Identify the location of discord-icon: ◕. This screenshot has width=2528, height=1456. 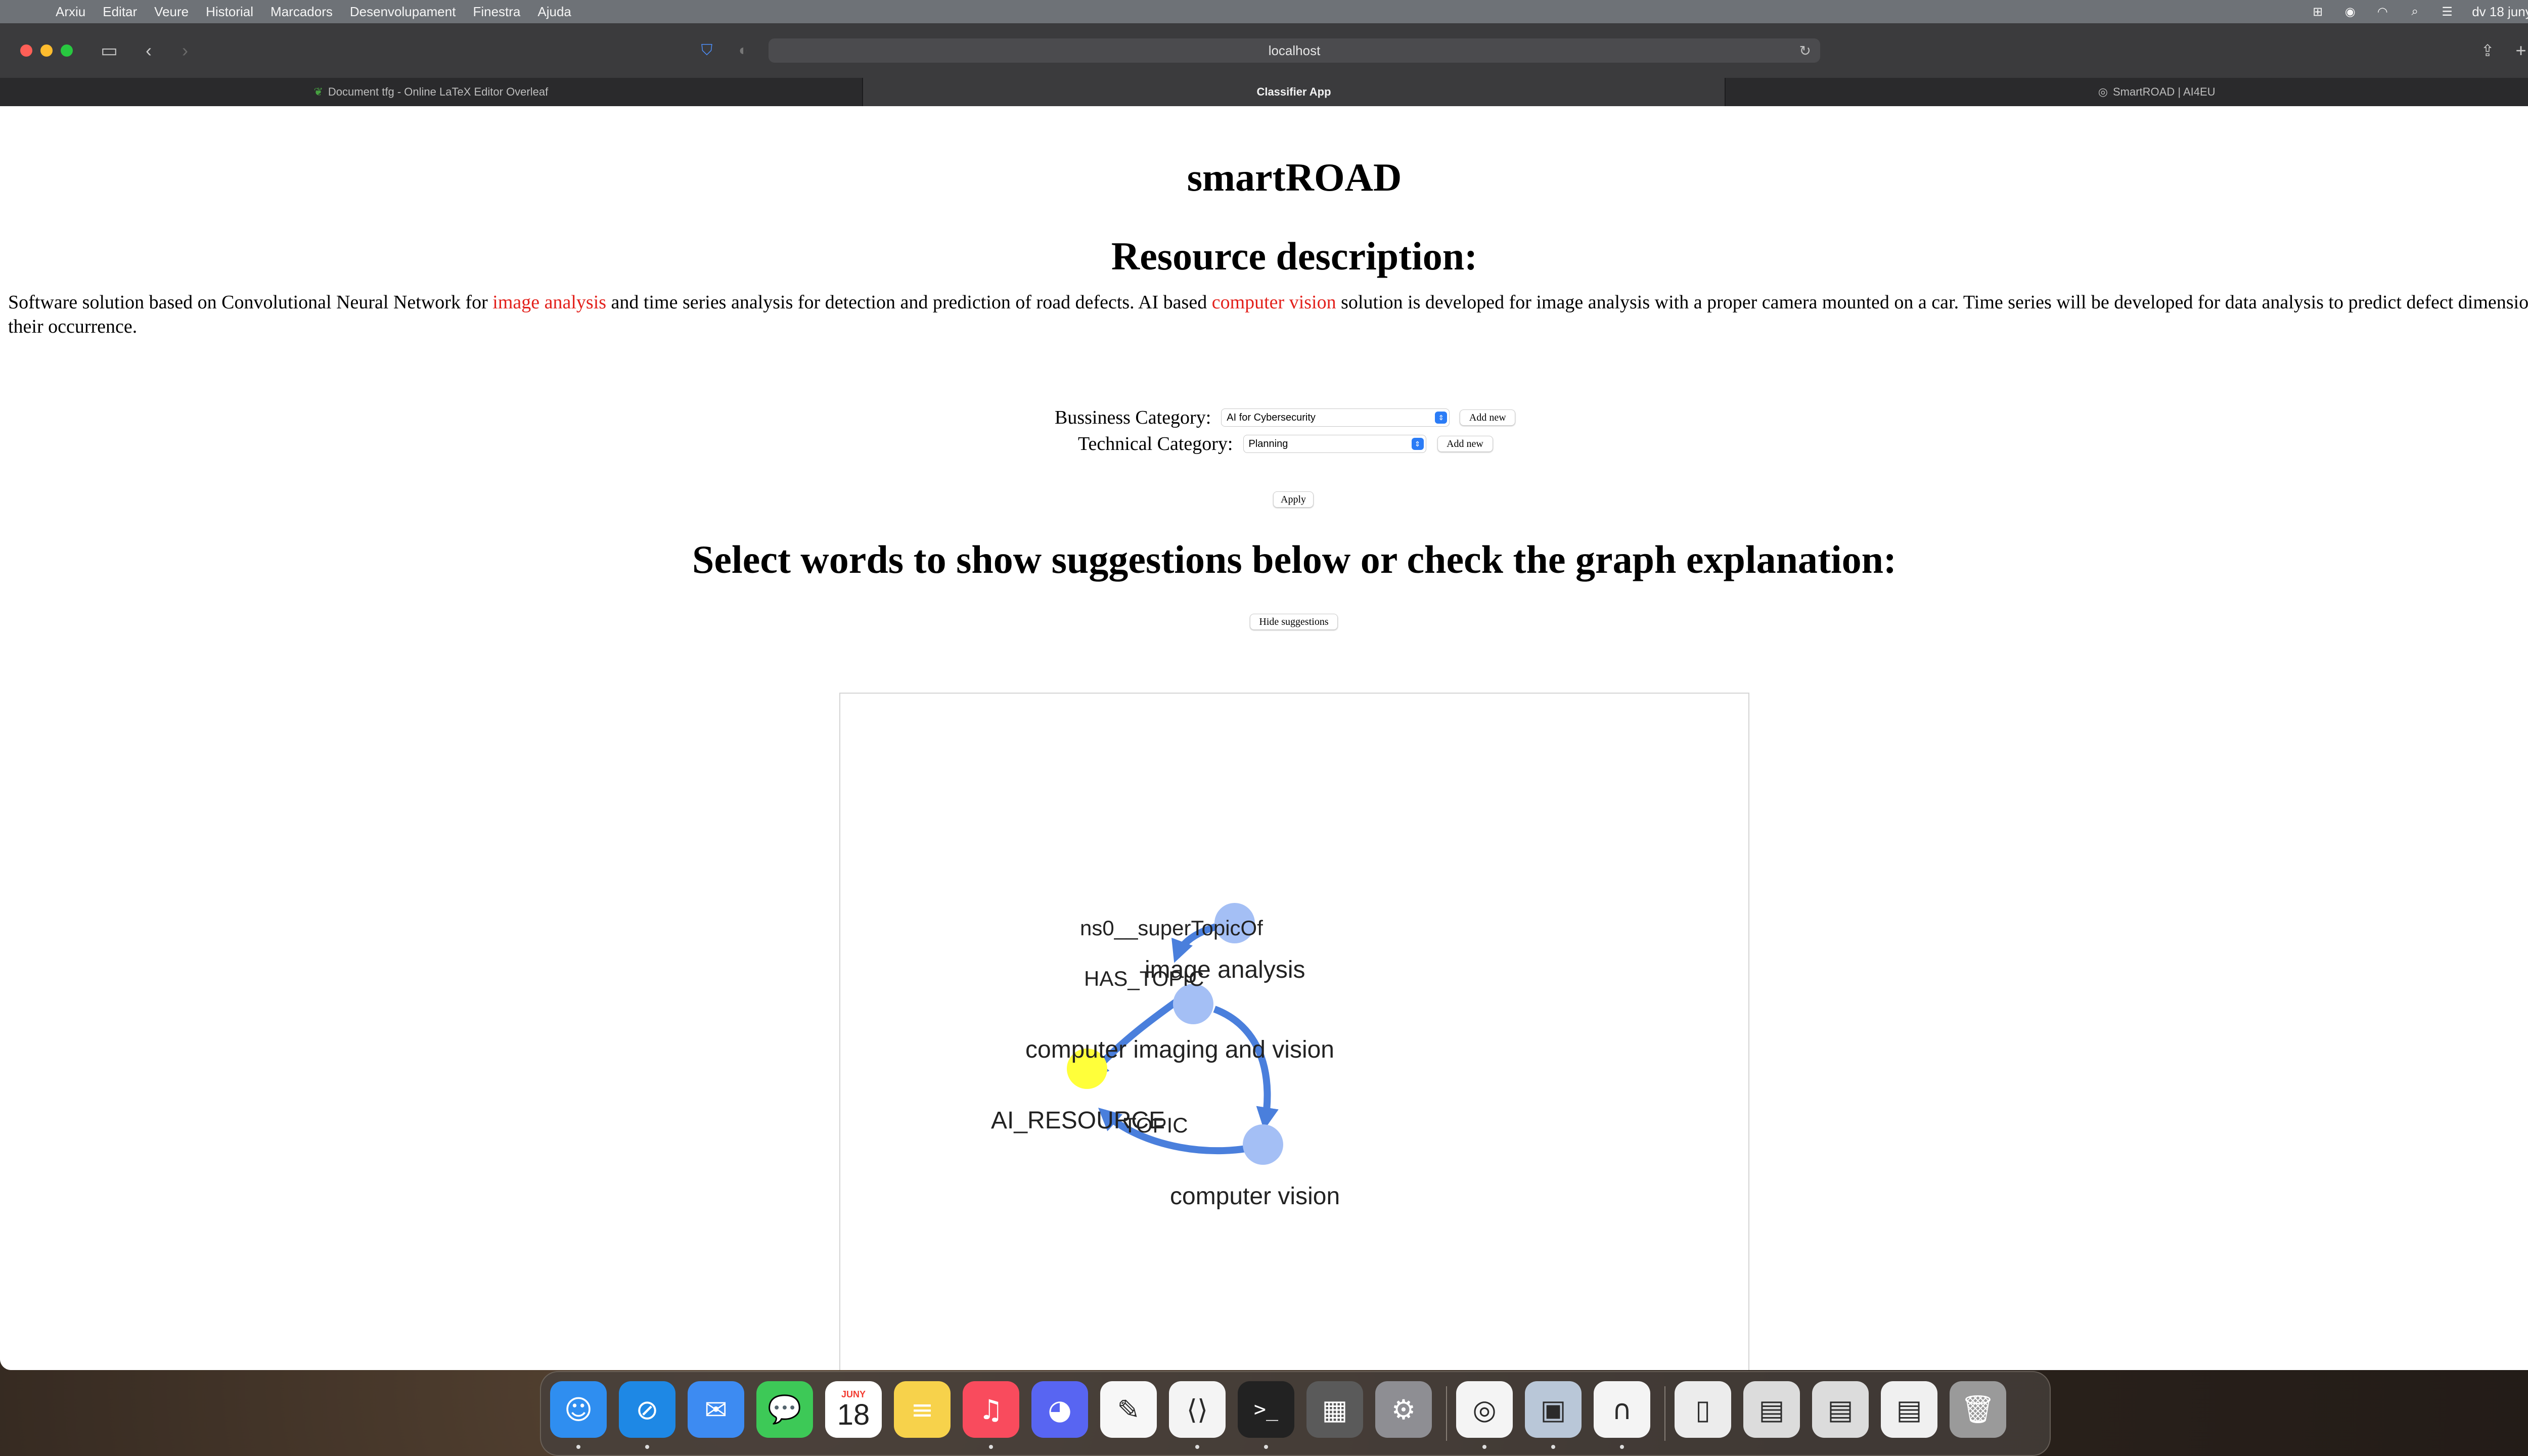
(1060, 1409).